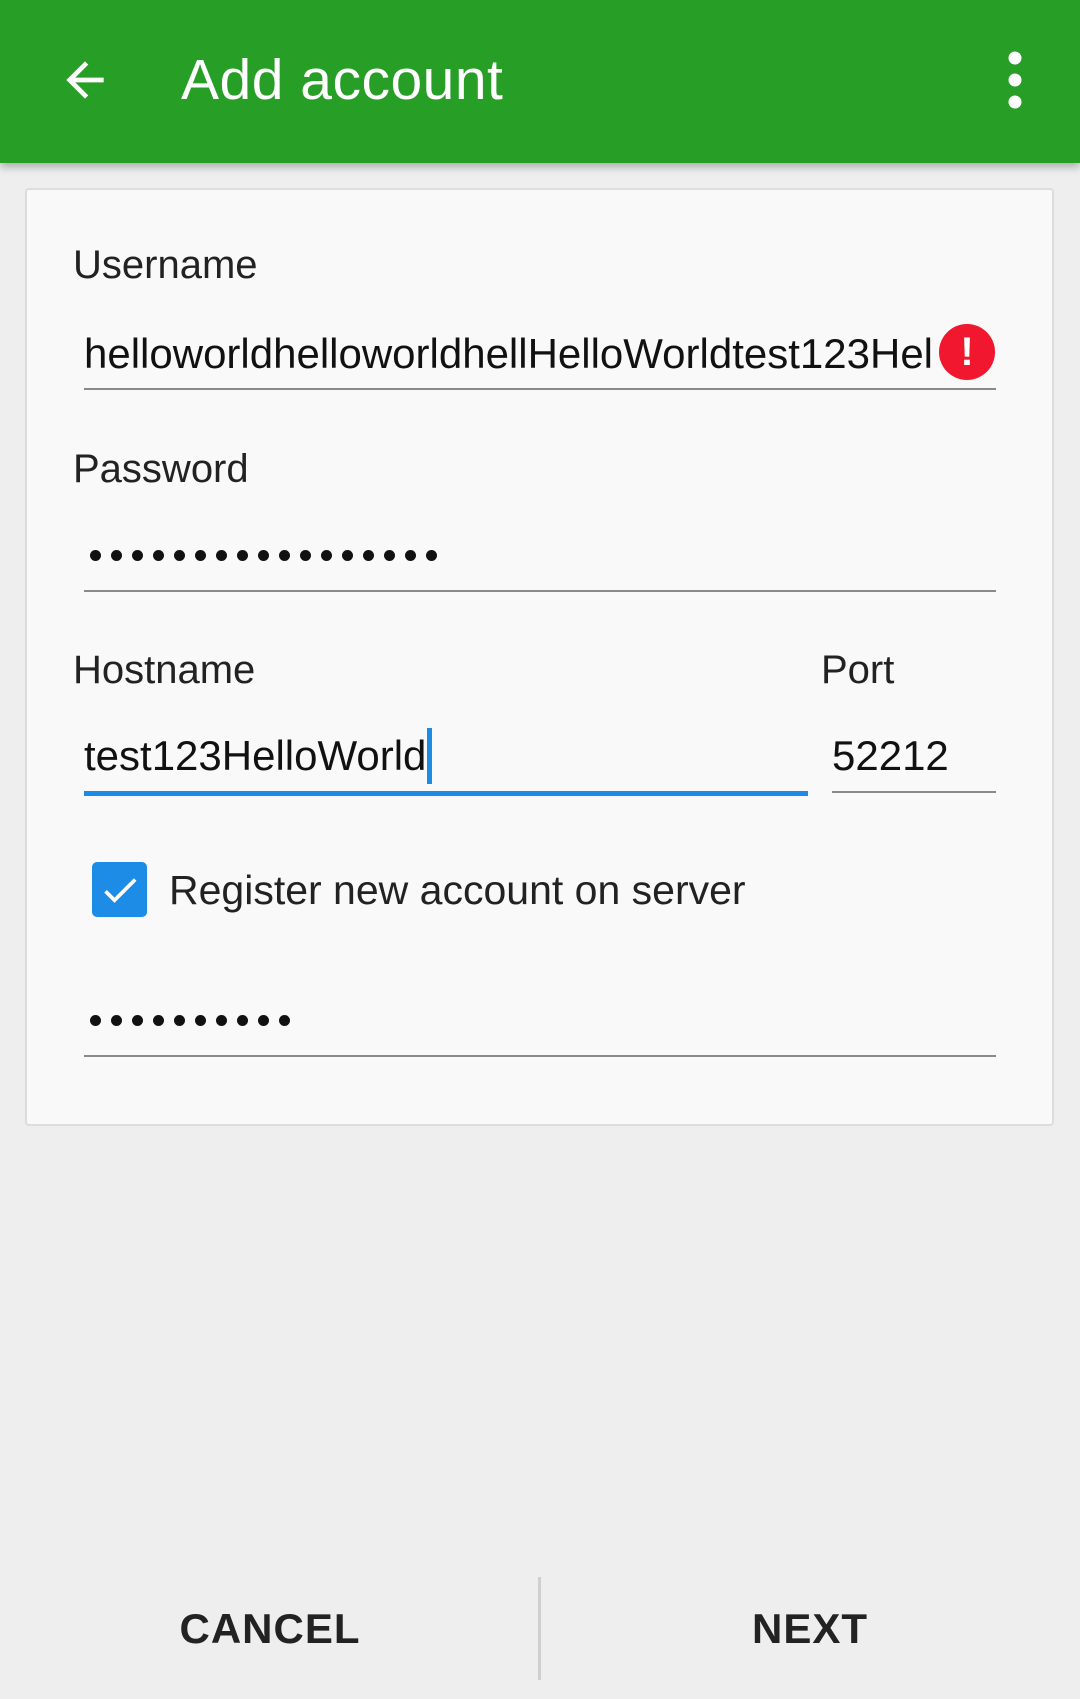  Describe the element at coordinates (342, 80) in the screenshot. I see `page-title: Add account` at that location.